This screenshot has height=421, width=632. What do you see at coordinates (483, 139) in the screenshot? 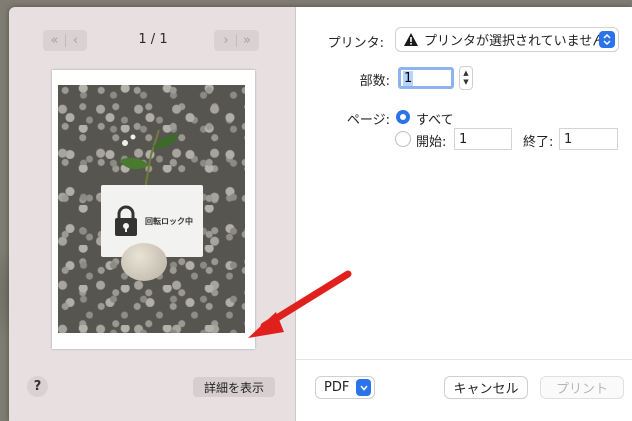
I see `pages-from-field: 1` at bounding box center [483, 139].